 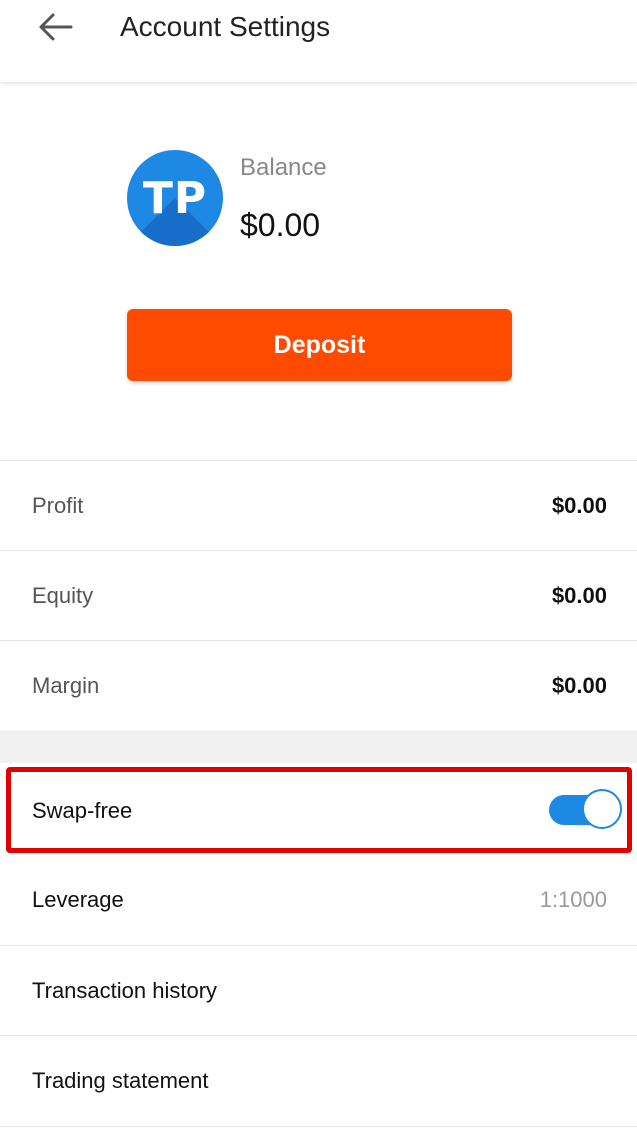 What do you see at coordinates (319, 345) in the screenshot?
I see `deposit-button: Deposit` at bounding box center [319, 345].